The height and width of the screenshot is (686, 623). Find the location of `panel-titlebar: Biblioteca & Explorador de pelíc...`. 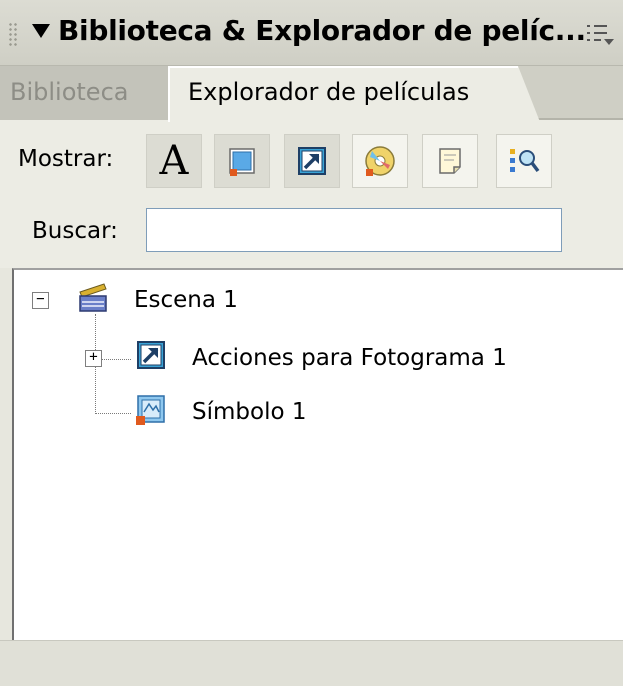

panel-titlebar: Biblioteca & Explorador de pelíc... is located at coordinates (311, 33).